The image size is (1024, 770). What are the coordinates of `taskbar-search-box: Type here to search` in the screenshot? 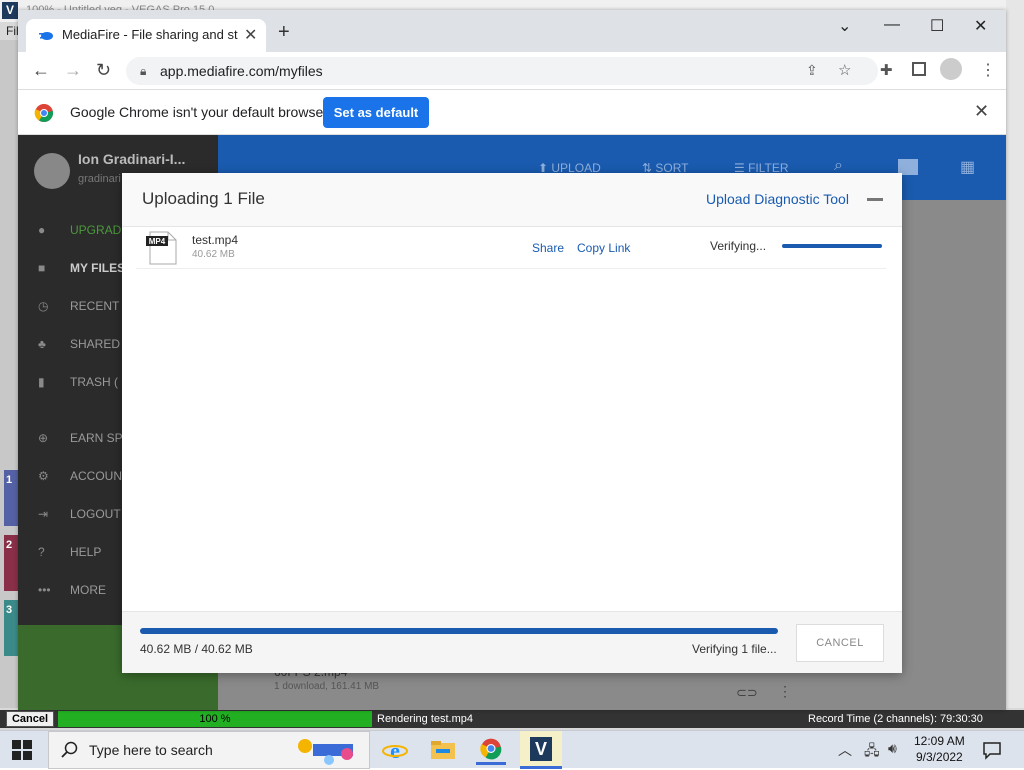 It's located at (209, 750).